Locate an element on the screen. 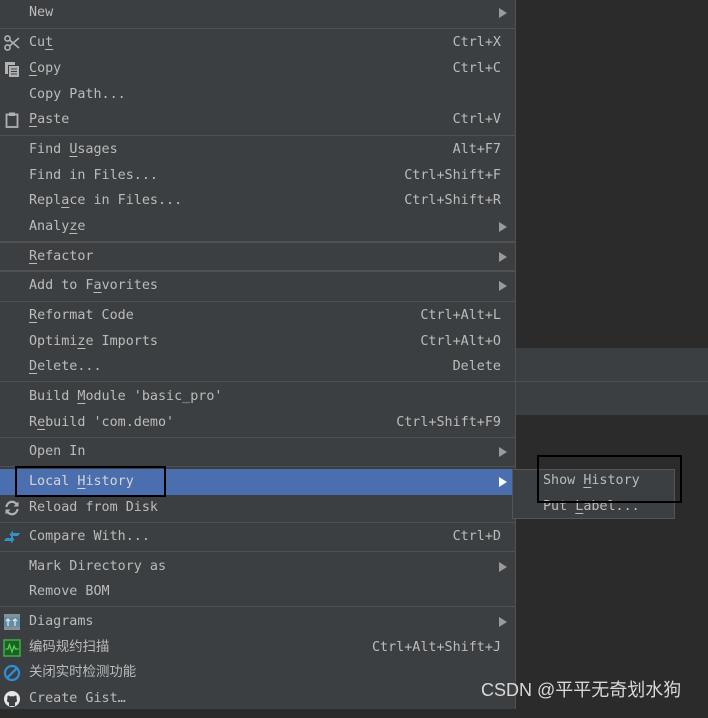  menu-item-label: 关闭实时检测功能 is located at coordinates (83, 672).